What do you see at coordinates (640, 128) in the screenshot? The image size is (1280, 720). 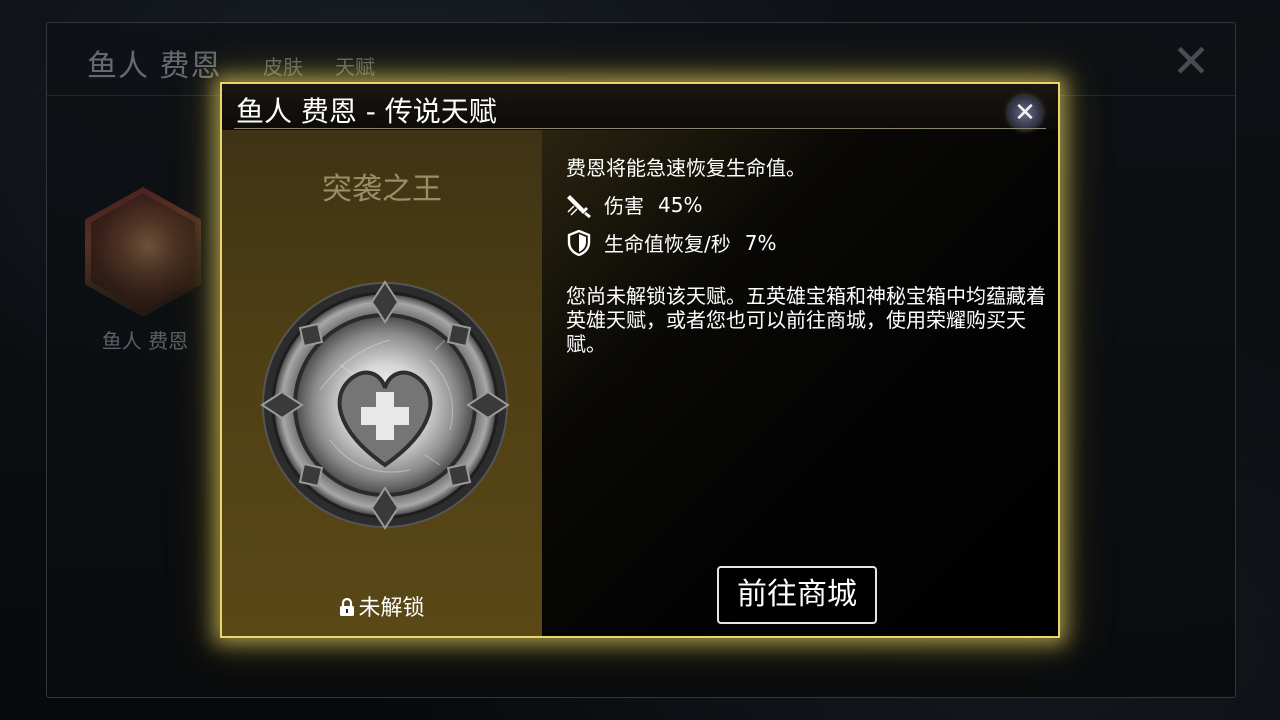 I see `header-divider` at bounding box center [640, 128].